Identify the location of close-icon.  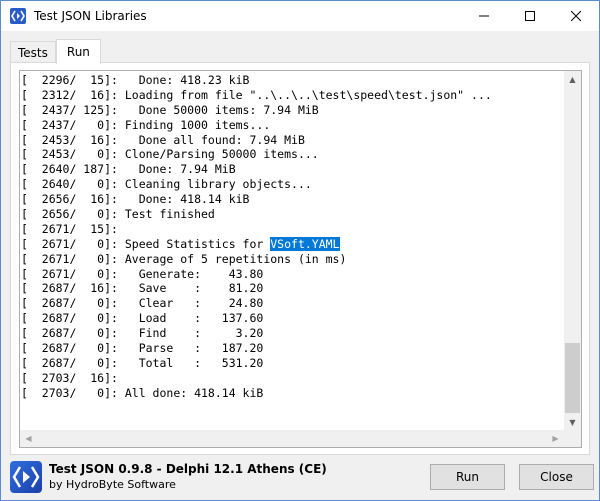
(576, 16).